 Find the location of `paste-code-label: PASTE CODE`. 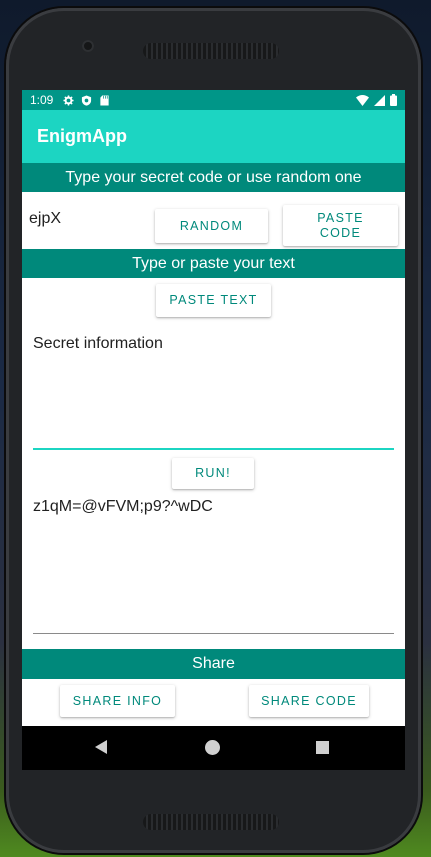

paste-code-label: PASTE CODE is located at coordinates (340, 225).